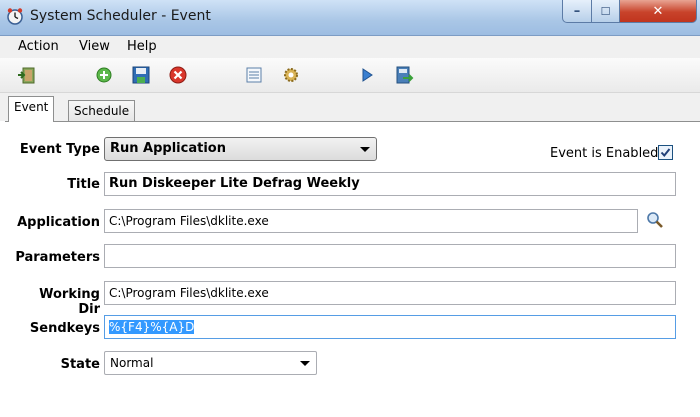 This screenshot has height=417, width=700. Describe the element at coordinates (15, 16) in the screenshot. I see `clock-app-icon` at that location.